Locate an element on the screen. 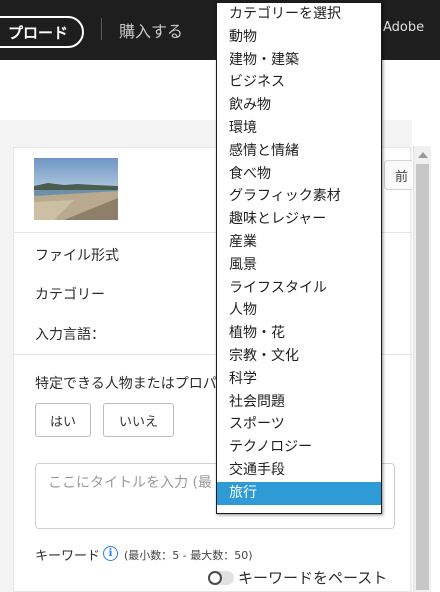  upload-button: プロード is located at coordinates (42, 32).